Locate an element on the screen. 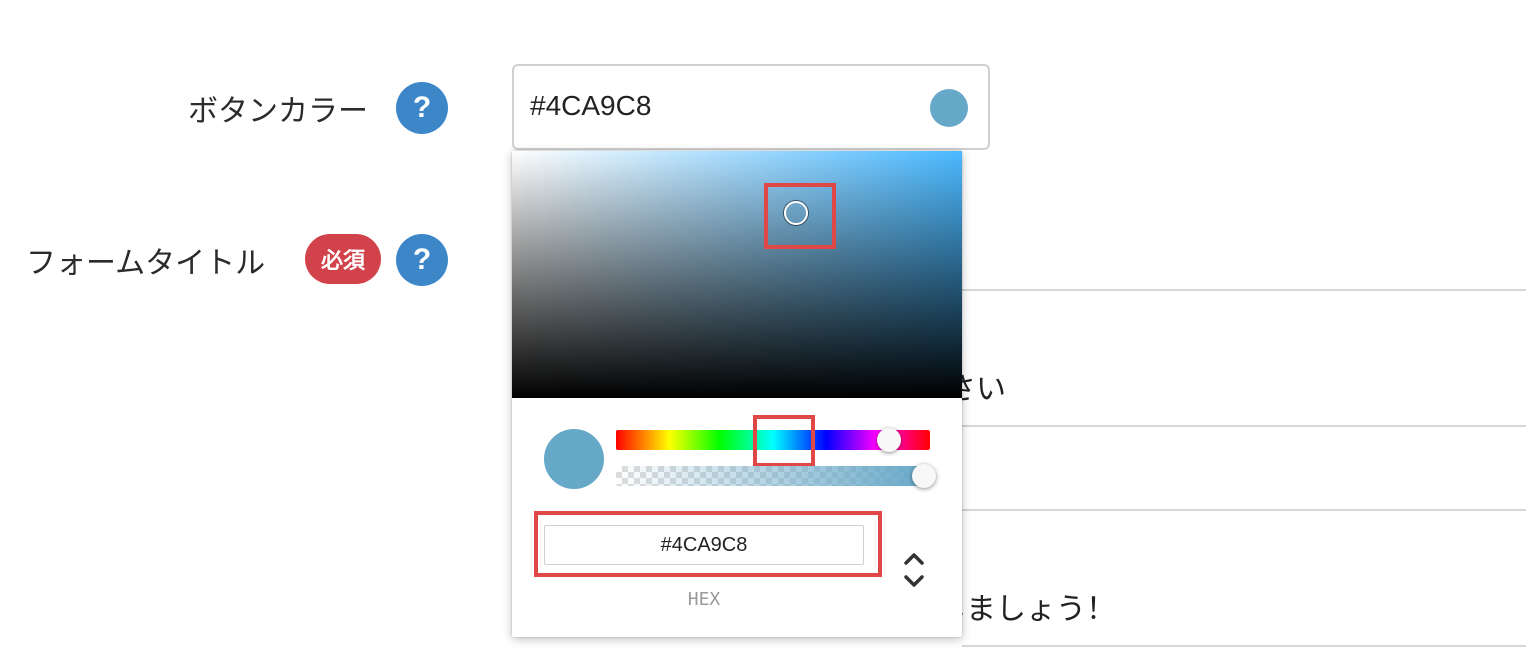 The height and width of the screenshot is (652, 1526). color-preview is located at coordinates (574, 459).